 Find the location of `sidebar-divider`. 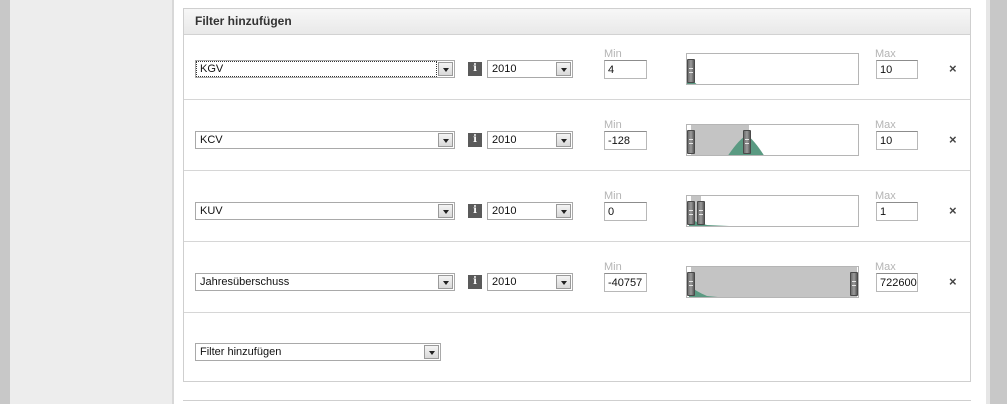

sidebar-divider is located at coordinates (173, 202).